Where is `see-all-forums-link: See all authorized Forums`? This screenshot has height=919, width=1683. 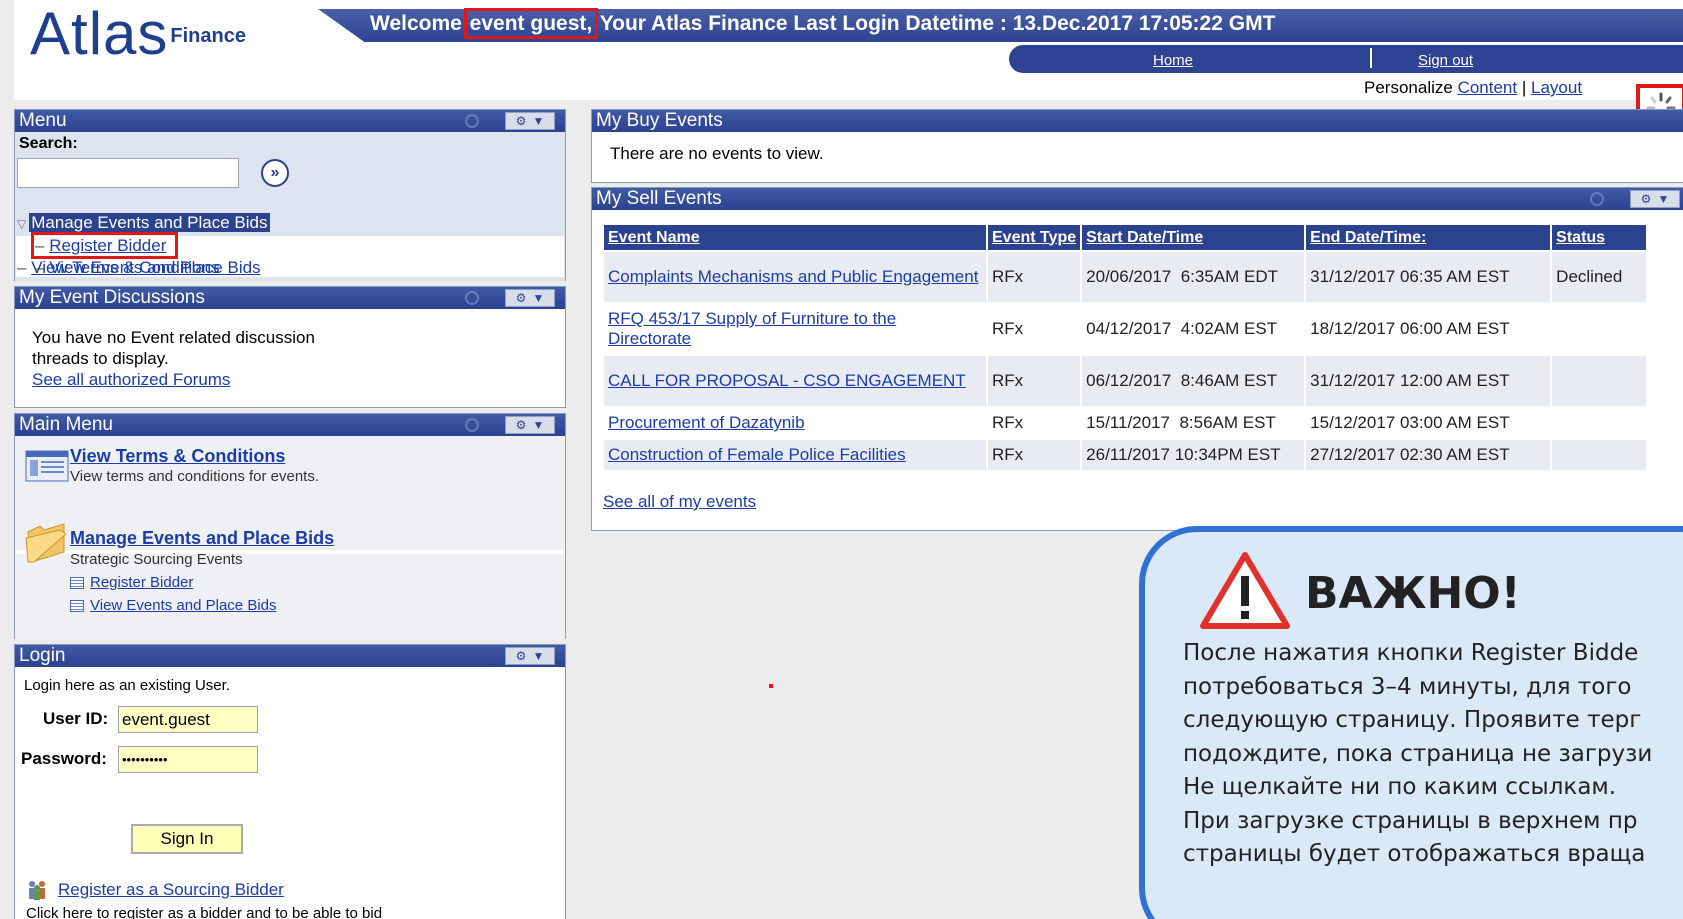 see-all-forums-link: See all authorized Forums is located at coordinates (131, 379).